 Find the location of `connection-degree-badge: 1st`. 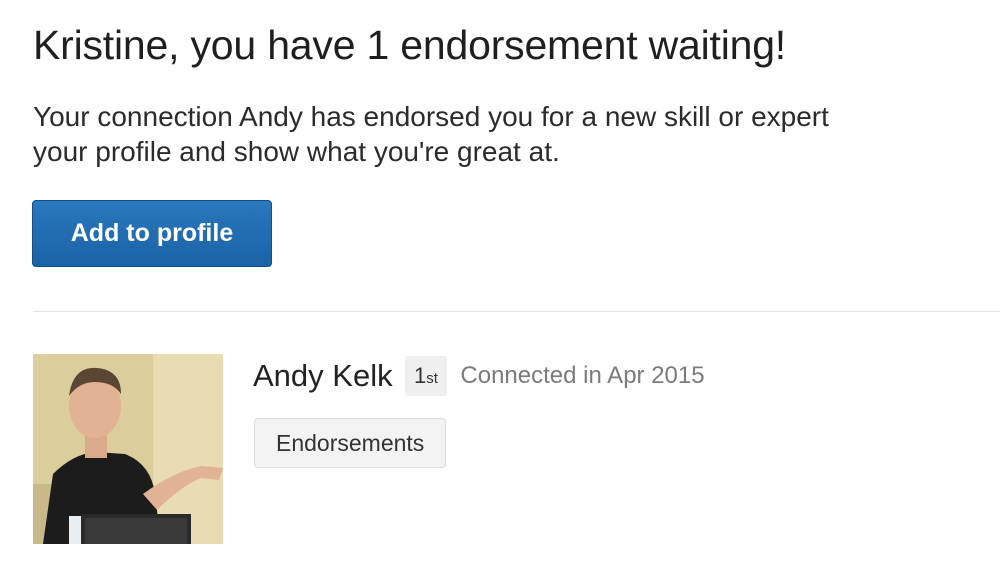

connection-degree-badge: 1st is located at coordinates (426, 376).